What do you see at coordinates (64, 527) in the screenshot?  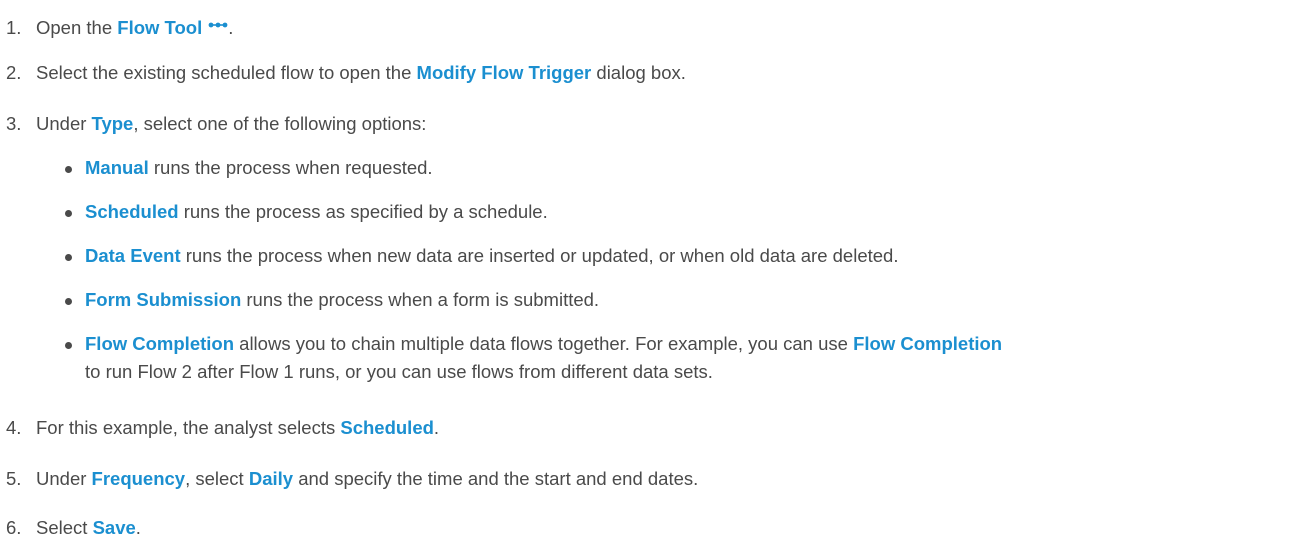 I see `step-text: Select` at bounding box center [64, 527].